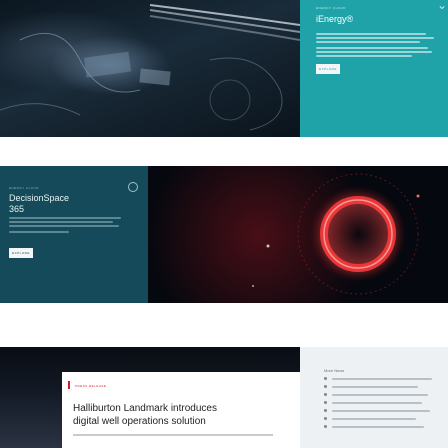  What do you see at coordinates (334, 370) in the screenshot?
I see `more-news-title: More News` at bounding box center [334, 370].